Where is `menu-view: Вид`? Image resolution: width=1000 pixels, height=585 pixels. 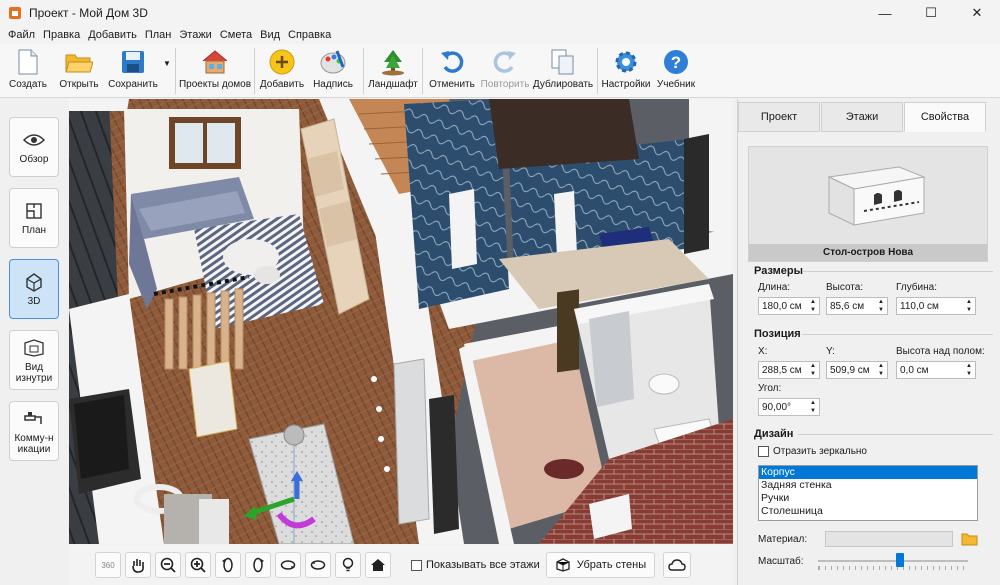
menu-view: Вид is located at coordinates (270, 35).